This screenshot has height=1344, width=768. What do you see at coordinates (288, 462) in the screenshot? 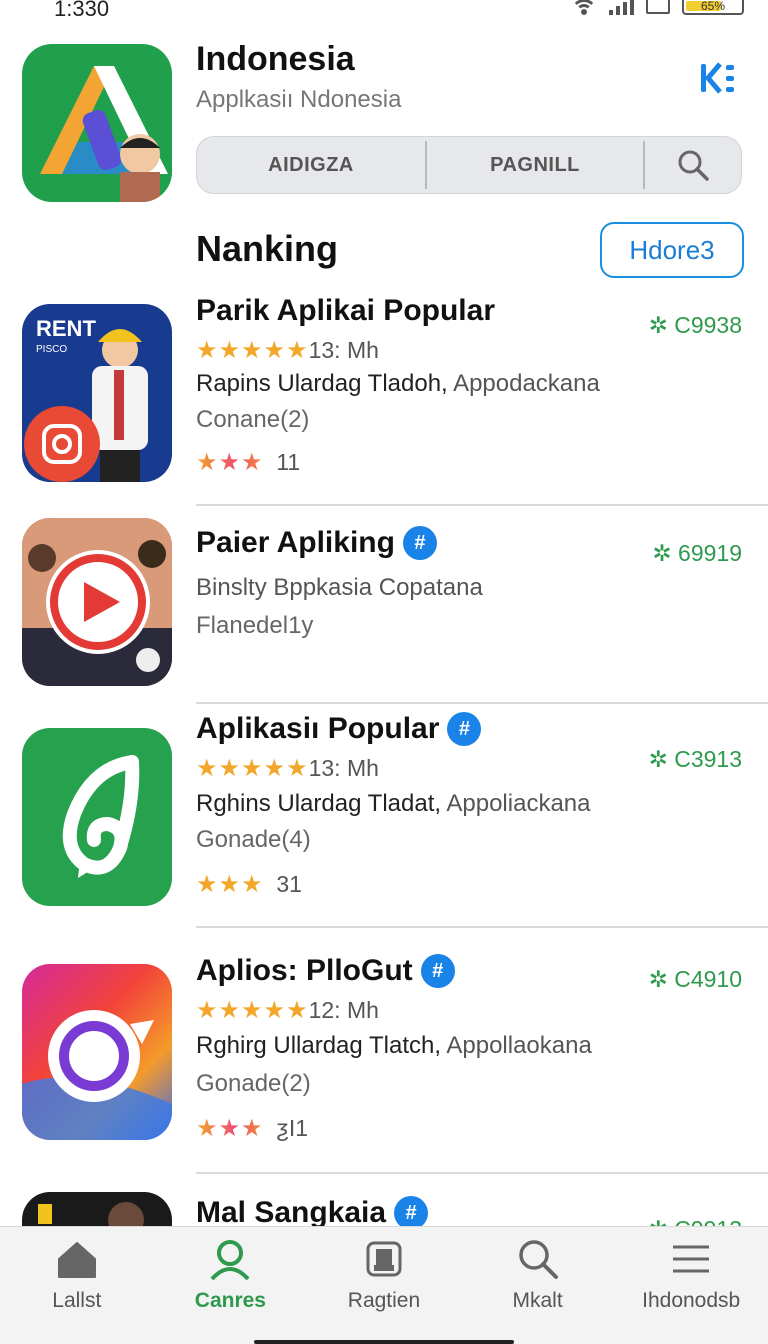
I see `rating-count: 11` at bounding box center [288, 462].